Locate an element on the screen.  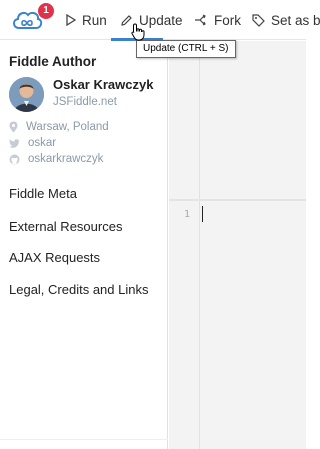
author-twitter: oskar is located at coordinates (32, 143).